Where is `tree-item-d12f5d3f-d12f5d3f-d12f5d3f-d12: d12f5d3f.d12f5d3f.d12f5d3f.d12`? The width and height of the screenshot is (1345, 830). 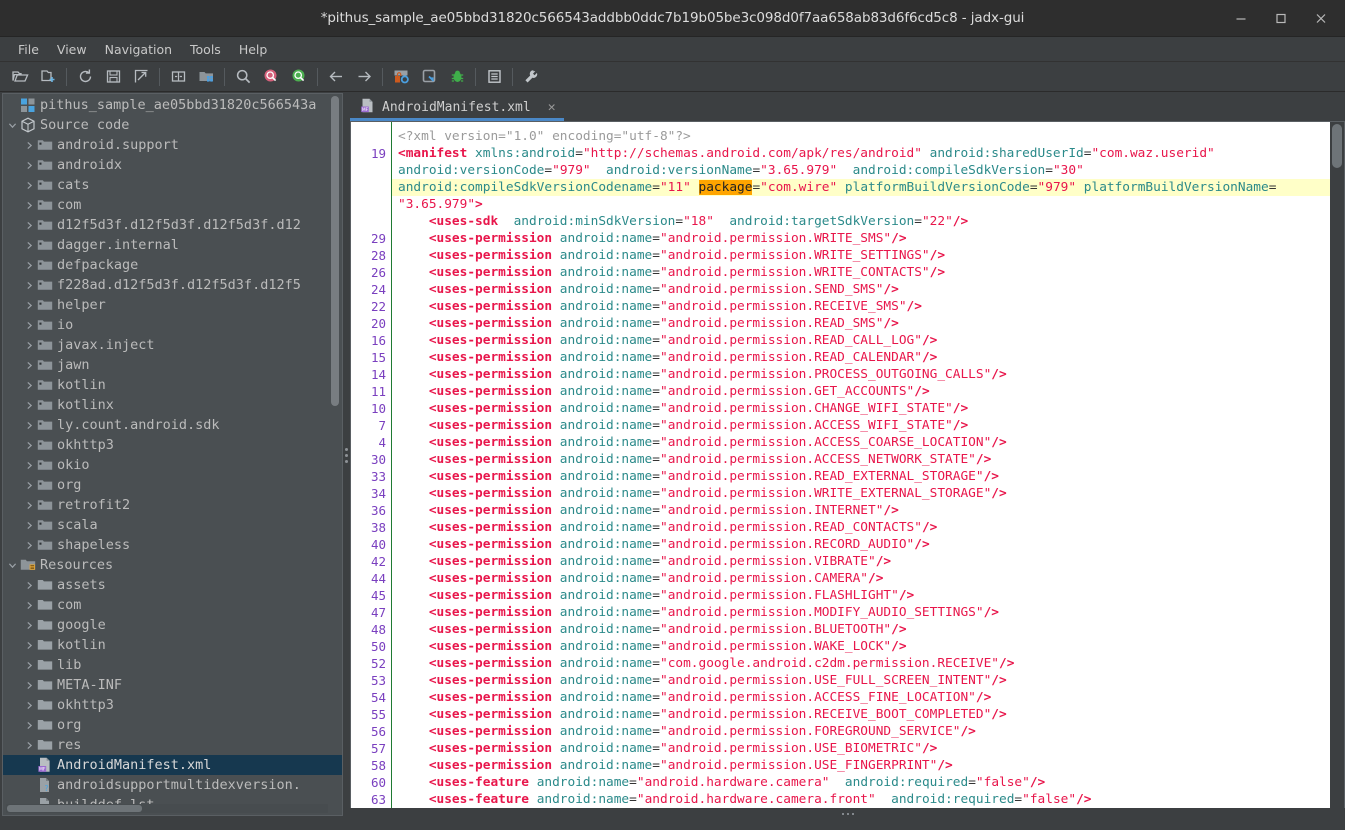 tree-item-d12f5d3f-d12f5d3f-d12f5d3f-d12: d12f5d3f.d12f5d3f.d12f5d3f.d12 is located at coordinates (172, 225).